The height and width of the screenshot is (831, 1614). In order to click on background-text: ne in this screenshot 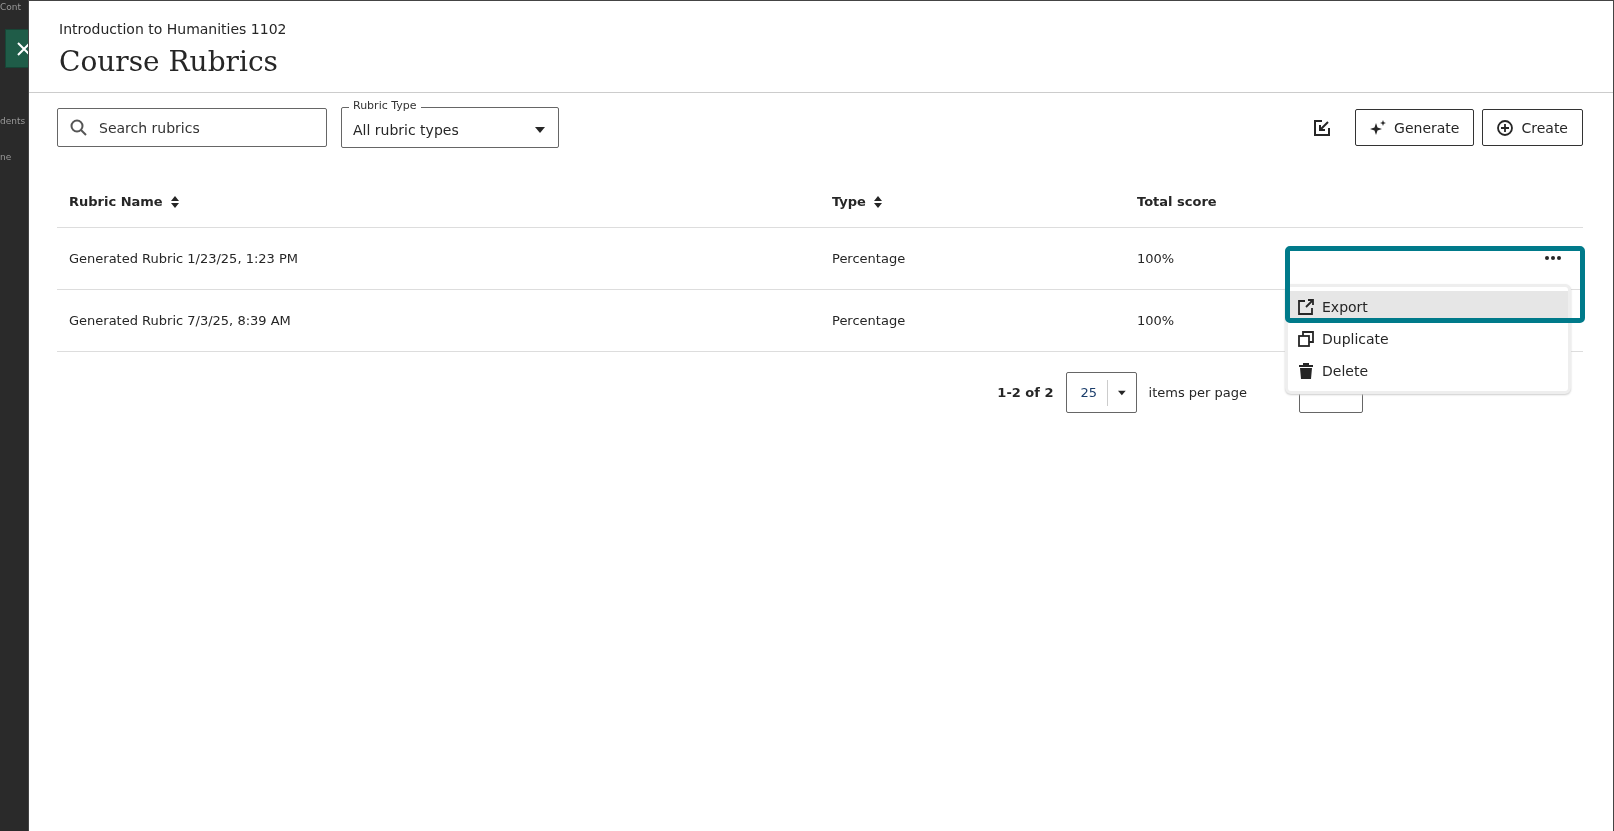, I will do `click(6, 157)`.